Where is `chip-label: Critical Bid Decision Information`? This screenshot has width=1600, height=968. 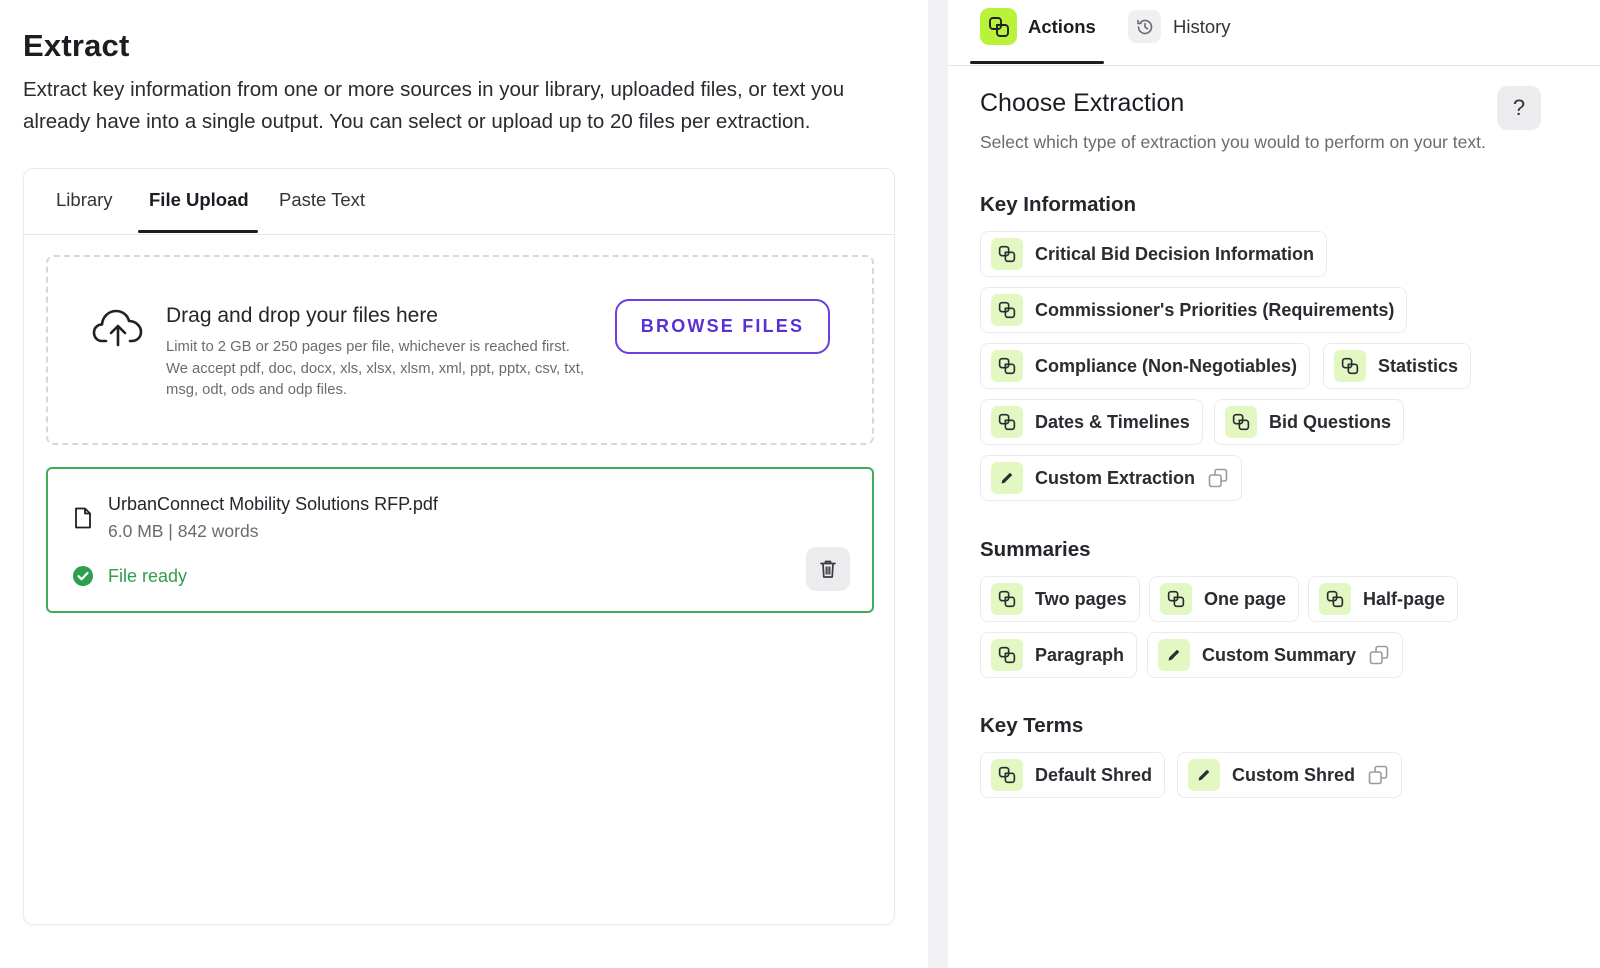
chip-label: Critical Bid Decision Information is located at coordinates (1175, 253).